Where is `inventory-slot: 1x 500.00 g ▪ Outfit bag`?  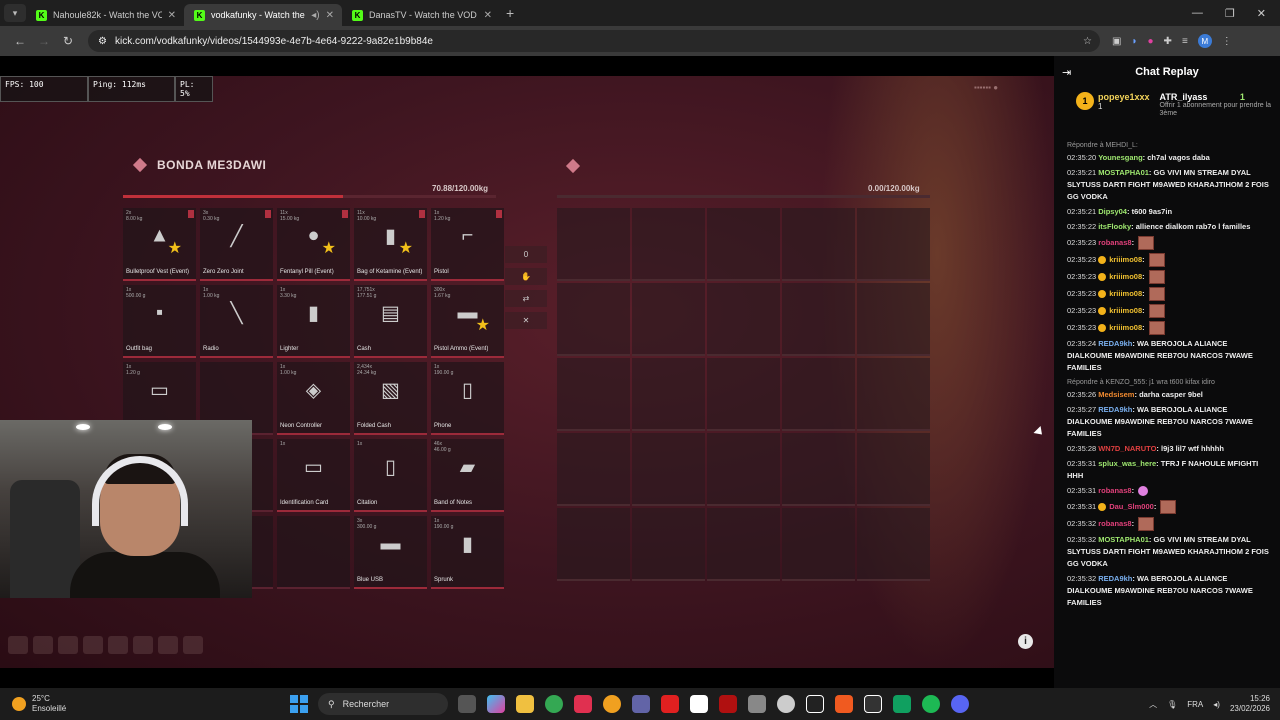 inventory-slot: 1x 500.00 g ▪ Outfit bag is located at coordinates (159, 321).